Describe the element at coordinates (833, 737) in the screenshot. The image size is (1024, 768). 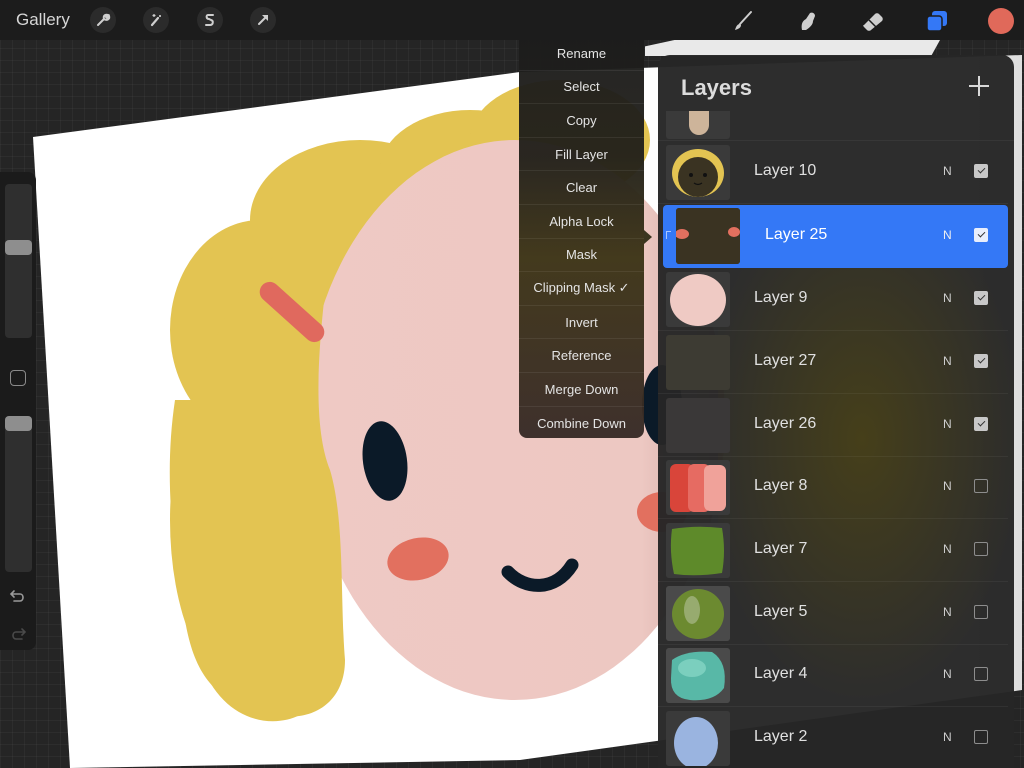
I see `layer-row: Layer 2 N` at that location.